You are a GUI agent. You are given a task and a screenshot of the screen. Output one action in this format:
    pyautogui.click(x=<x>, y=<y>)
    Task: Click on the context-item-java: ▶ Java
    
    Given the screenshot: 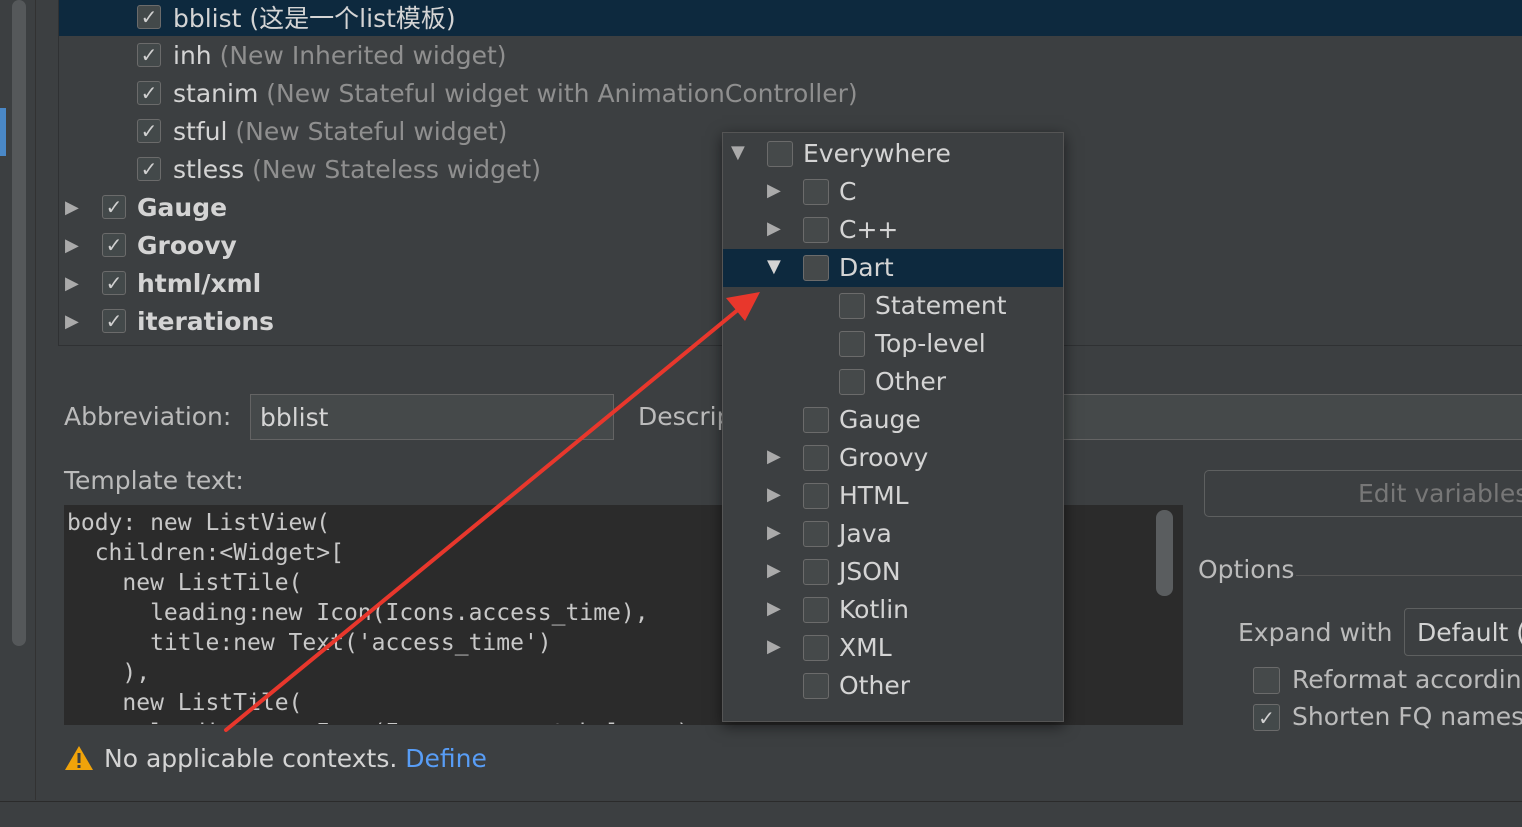 What is the action you would take?
    pyautogui.click(x=893, y=534)
    